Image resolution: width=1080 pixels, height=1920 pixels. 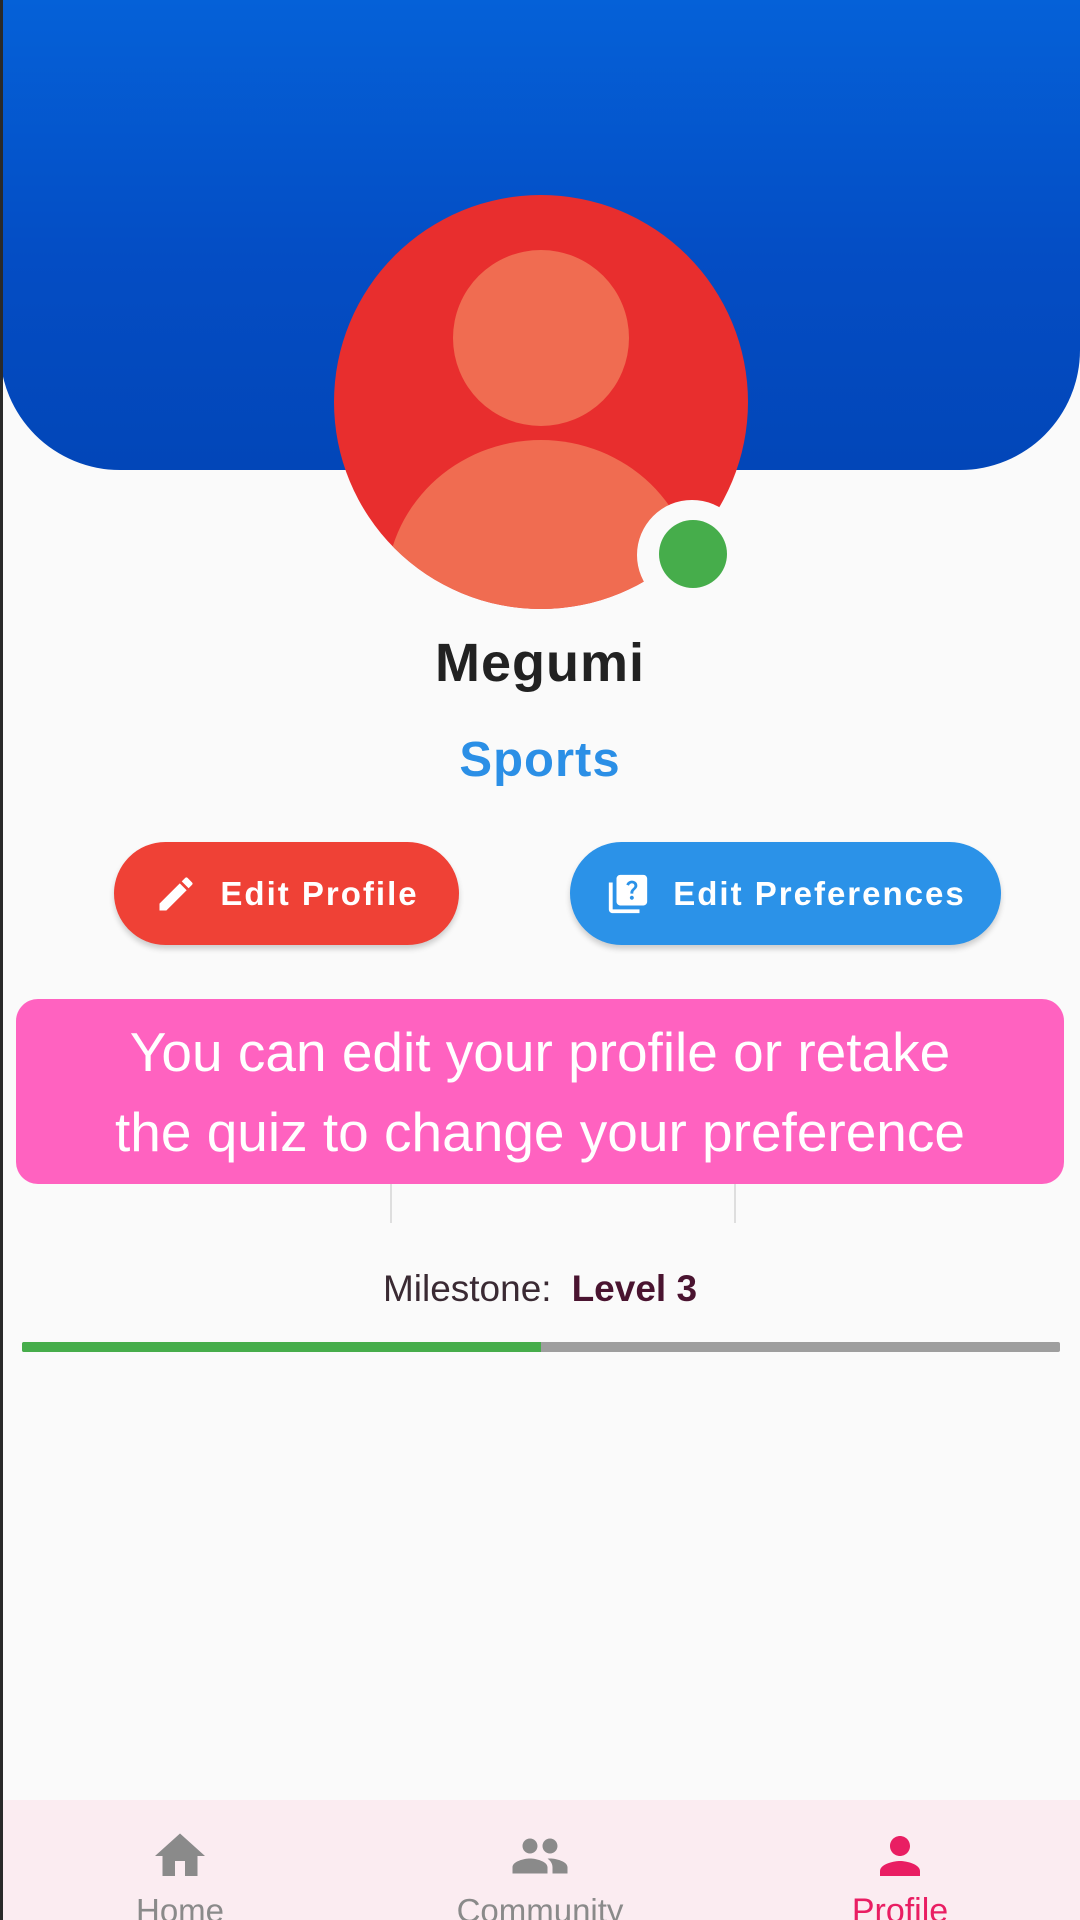 What do you see at coordinates (539, 1131) in the screenshot?
I see `tooltip-line-2: the quiz to change your preference` at bounding box center [539, 1131].